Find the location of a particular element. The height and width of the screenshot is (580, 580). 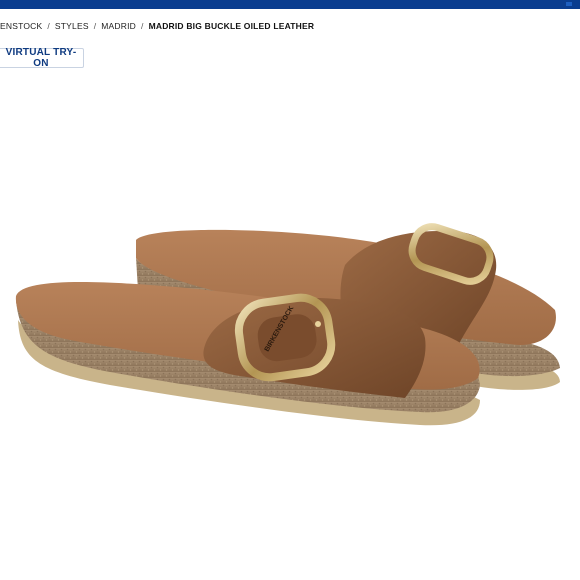

breadcrumb-item-madrid: MADRID is located at coordinates (118, 26).